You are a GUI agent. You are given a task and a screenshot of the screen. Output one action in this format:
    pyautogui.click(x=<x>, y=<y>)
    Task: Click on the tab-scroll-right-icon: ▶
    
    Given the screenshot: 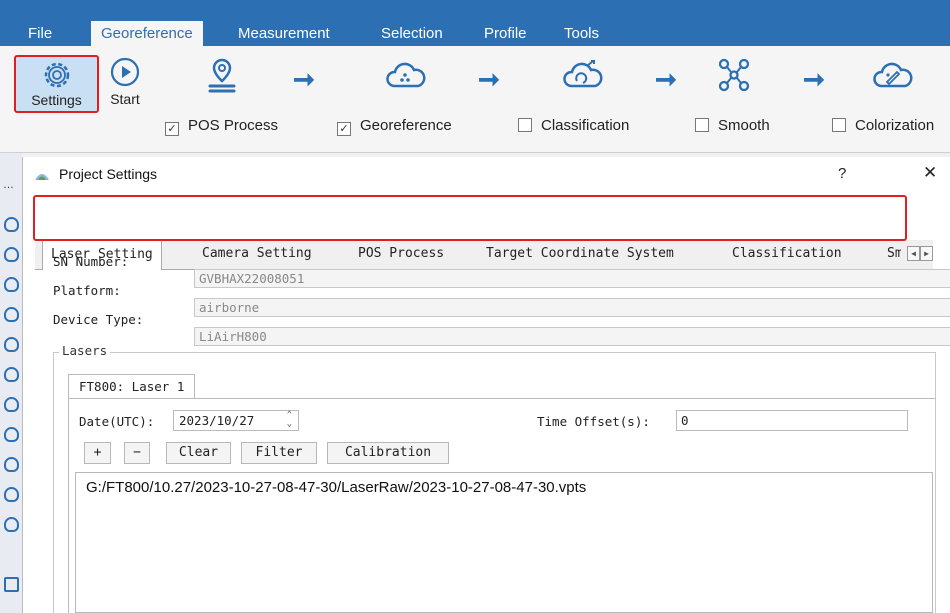 What is the action you would take?
    pyautogui.click(x=926, y=253)
    